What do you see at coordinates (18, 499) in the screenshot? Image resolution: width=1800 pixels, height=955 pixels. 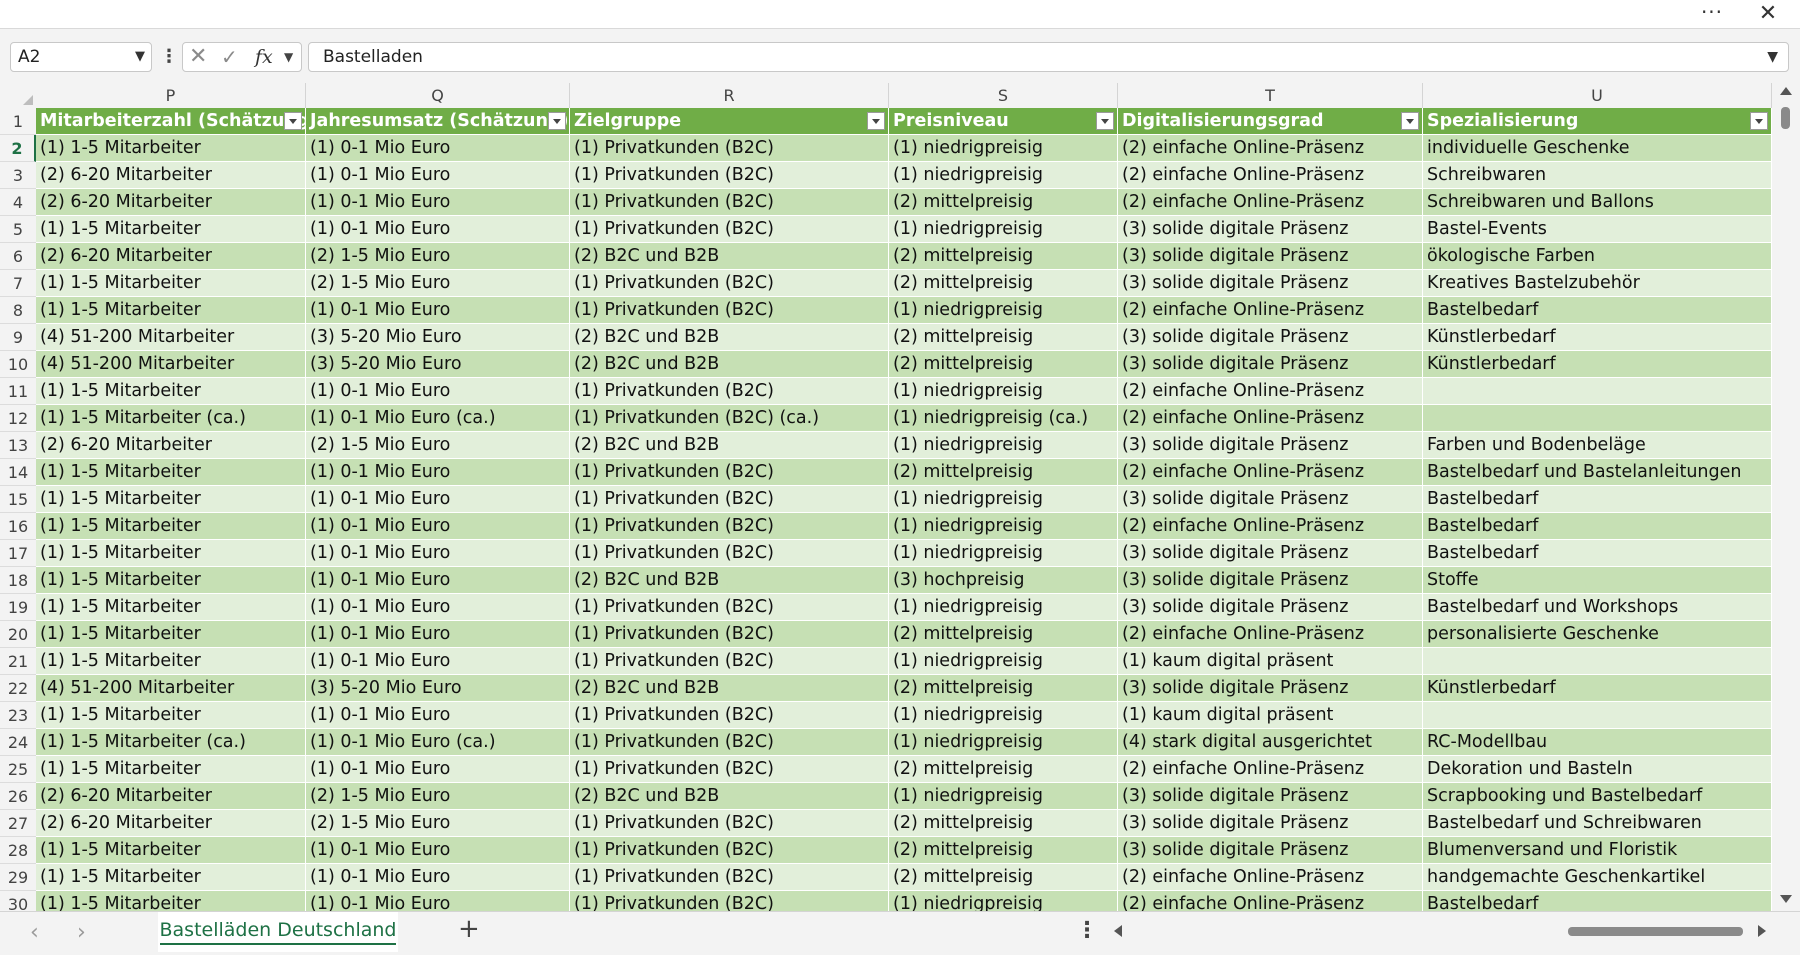 I see `row-number: 15` at bounding box center [18, 499].